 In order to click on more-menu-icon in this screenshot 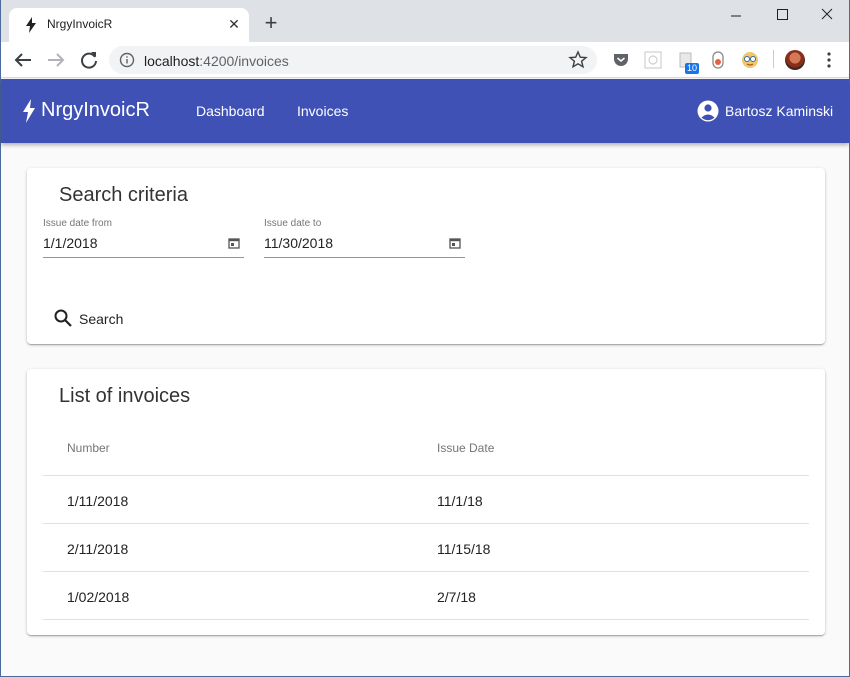, I will do `click(829, 60)`.